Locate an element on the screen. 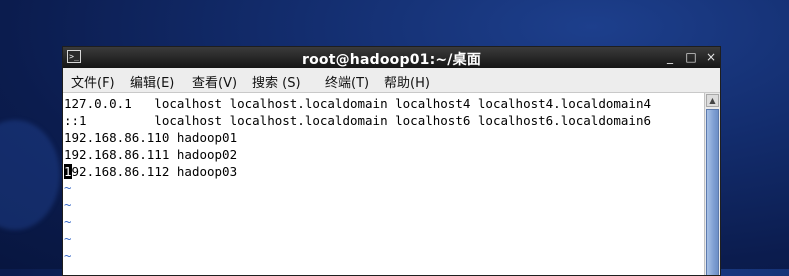  vertical-scrollbar: ▲ is located at coordinates (712, 184).